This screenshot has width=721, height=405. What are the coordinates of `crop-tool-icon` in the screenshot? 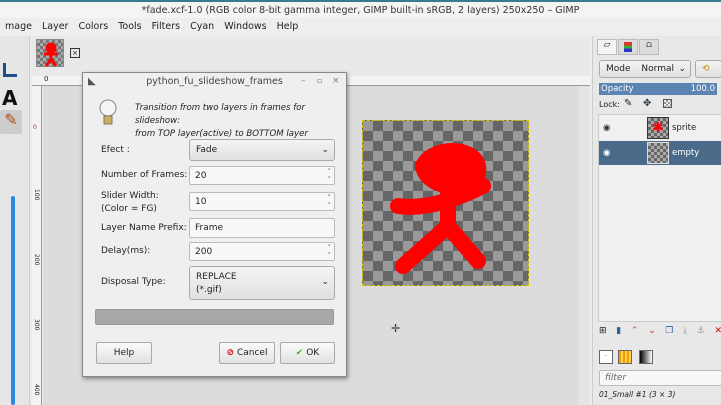 It's located at (10, 70).